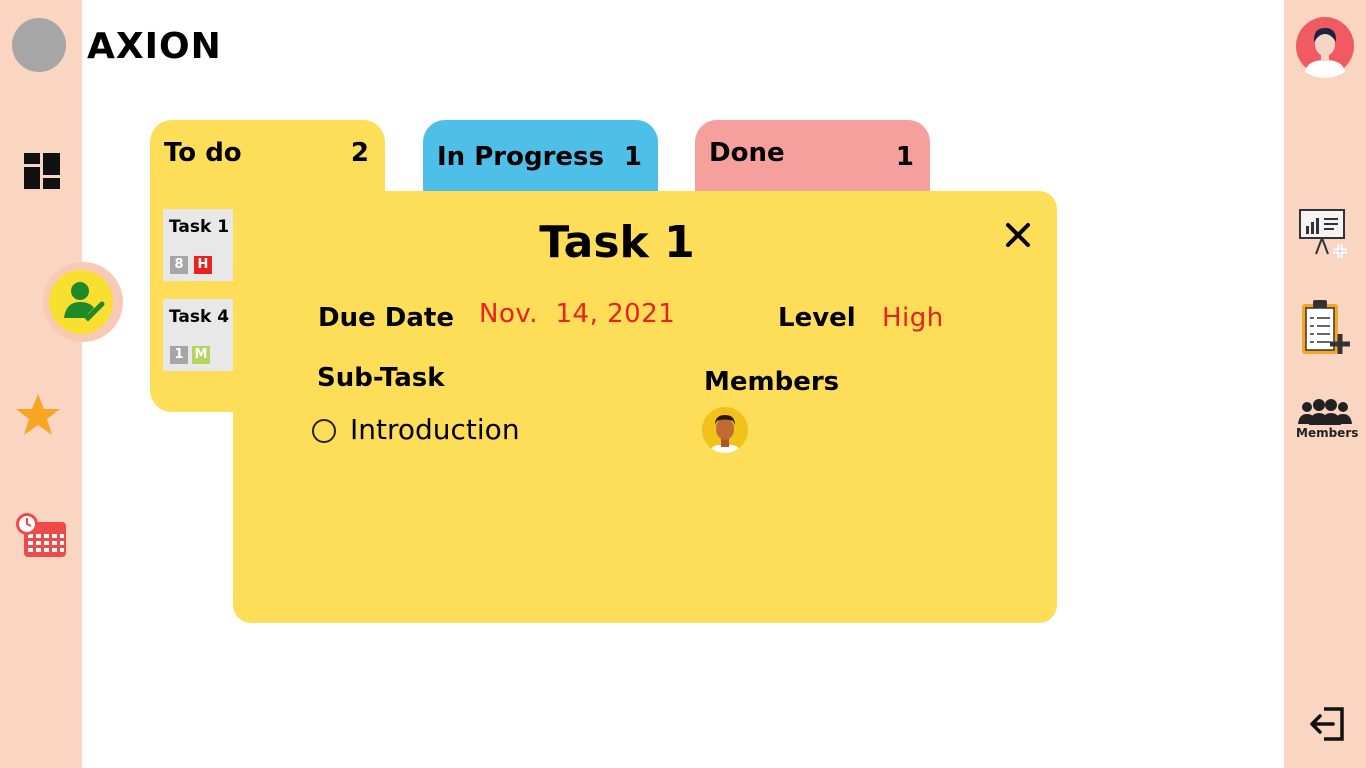  Describe the element at coordinates (154, 46) in the screenshot. I see `brand-name: AXION` at that location.